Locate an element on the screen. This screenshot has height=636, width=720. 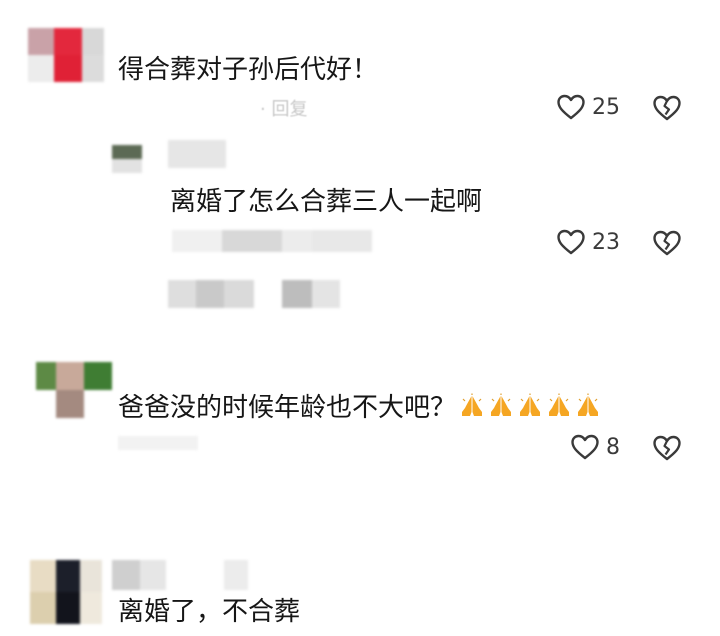
comment-text-body: 爸爸没的时候年龄也不大吧？ is located at coordinates (287, 408).